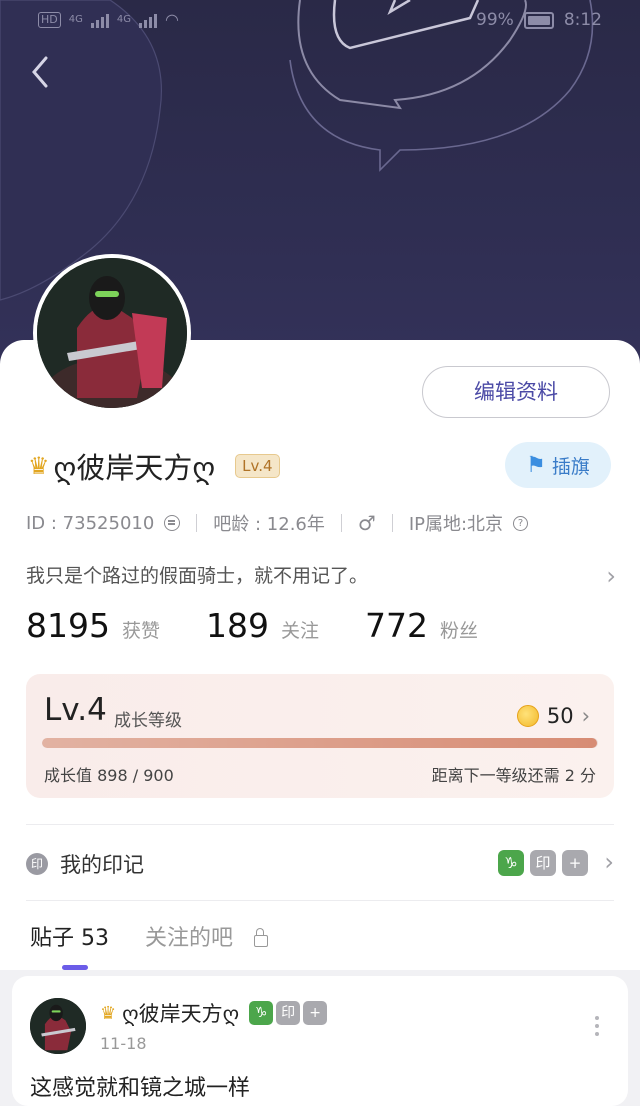  What do you see at coordinates (75, 19) in the screenshot?
I see `network-label-1: 4G` at bounding box center [75, 19].